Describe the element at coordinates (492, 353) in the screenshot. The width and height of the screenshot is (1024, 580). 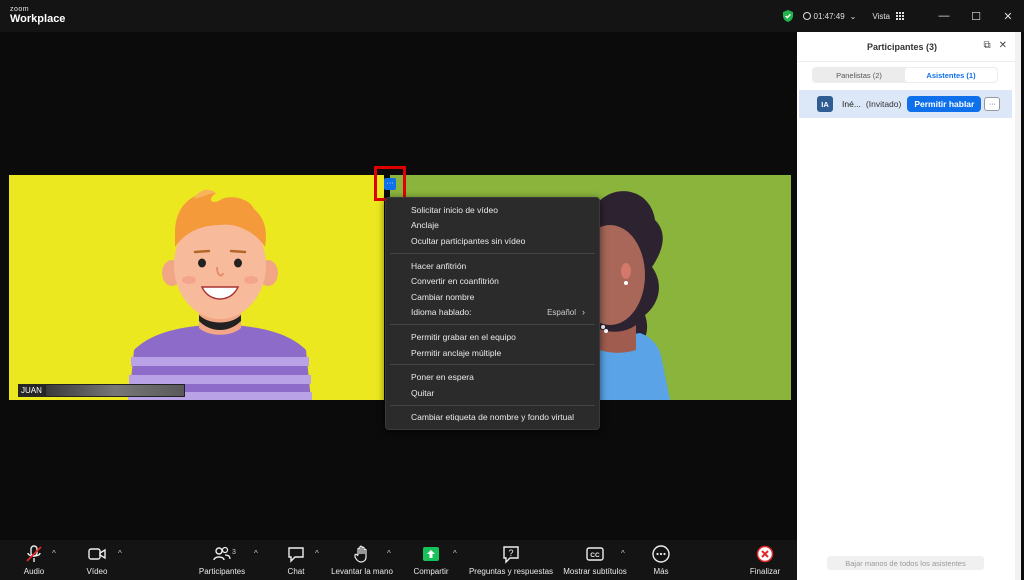
I see `menu-allow-multipin: Permitir anclaje múltiple` at that location.